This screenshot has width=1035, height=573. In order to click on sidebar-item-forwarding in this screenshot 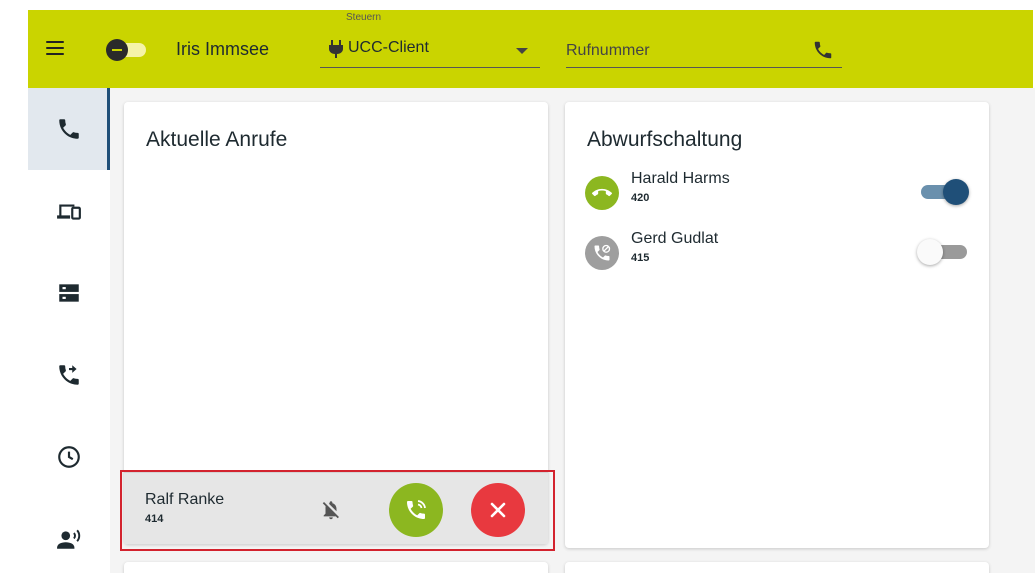, I will do `click(69, 375)`.